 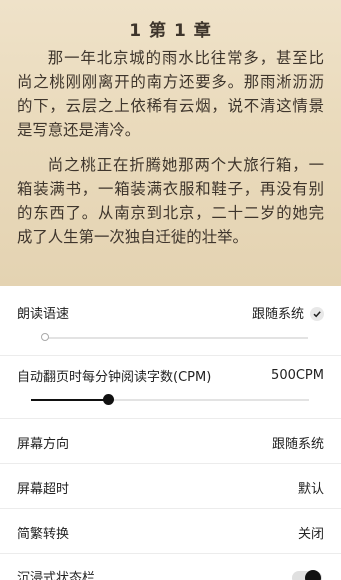 What do you see at coordinates (43, 314) in the screenshot?
I see `speech-speed-label: 朗读语速` at bounding box center [43, 314].